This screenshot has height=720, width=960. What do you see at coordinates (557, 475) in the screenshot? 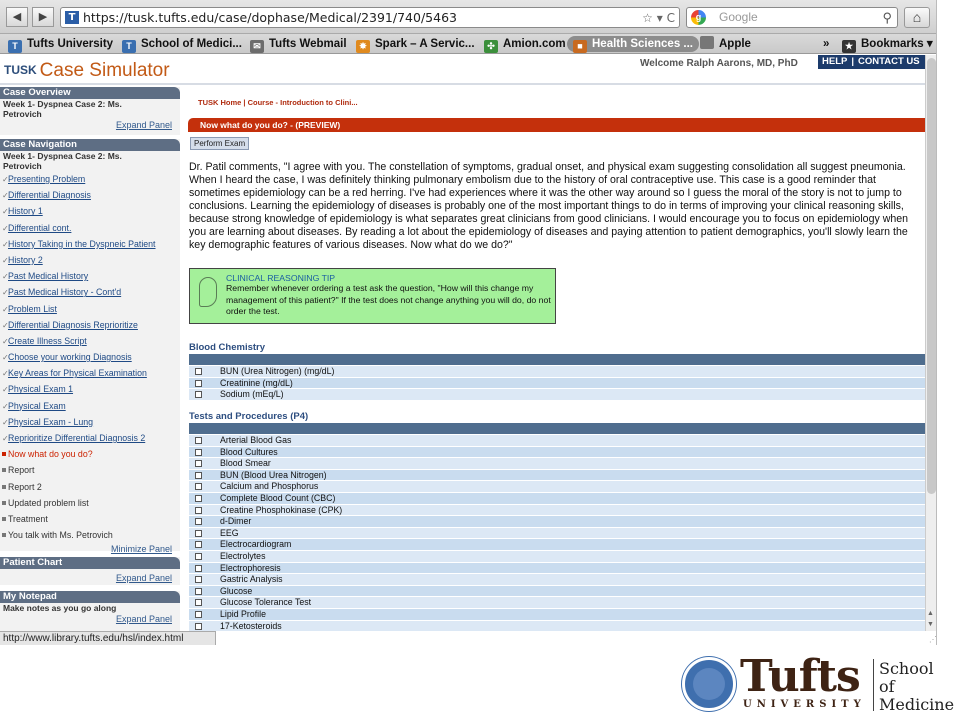
I see `checklist-row: BUN (Blood Urea Nitrogen)` at bounding box center [557, 475].